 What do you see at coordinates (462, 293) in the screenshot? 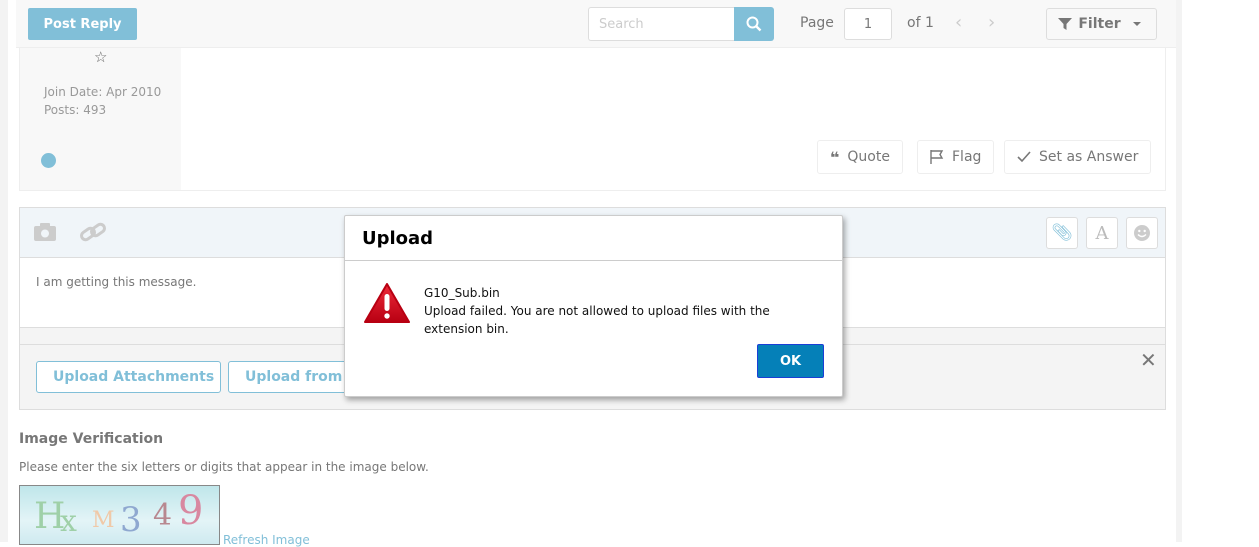
I see `dialog-filename: G10_Sub.bin` at bounding box center [462, 293].